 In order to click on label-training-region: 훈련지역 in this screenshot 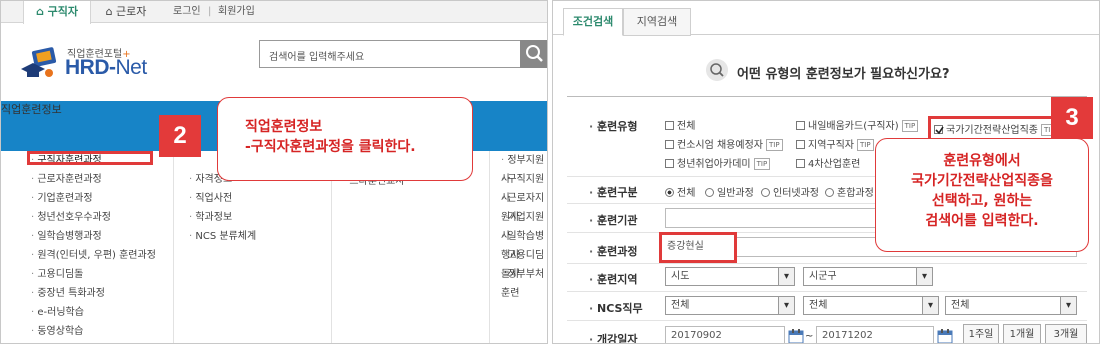, I will do `click(613, 279)`.